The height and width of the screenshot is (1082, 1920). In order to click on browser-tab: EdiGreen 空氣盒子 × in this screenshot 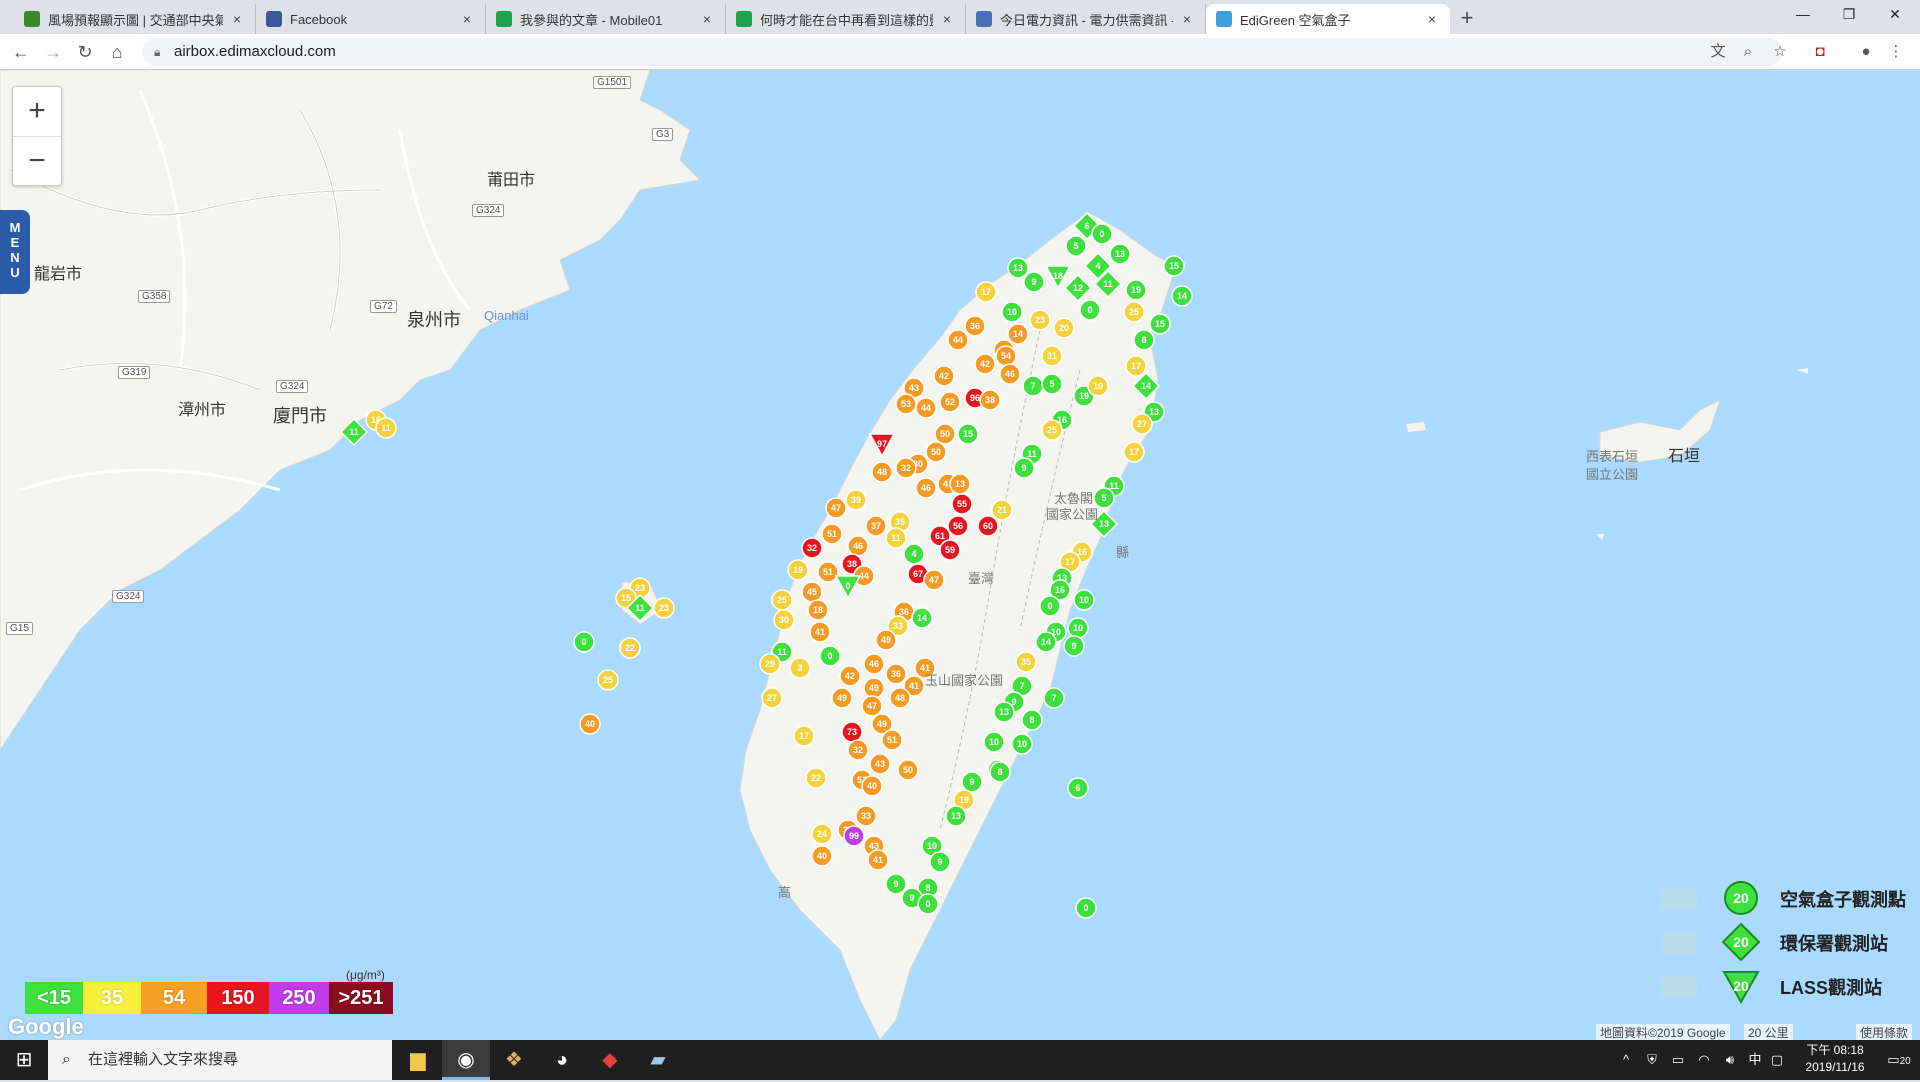, I will do `click(1328, 19)`.